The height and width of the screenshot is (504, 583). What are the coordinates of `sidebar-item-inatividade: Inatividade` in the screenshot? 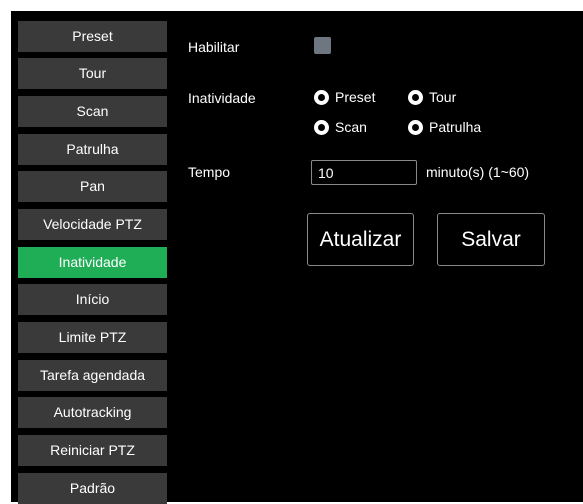 It's located at (92, 262).